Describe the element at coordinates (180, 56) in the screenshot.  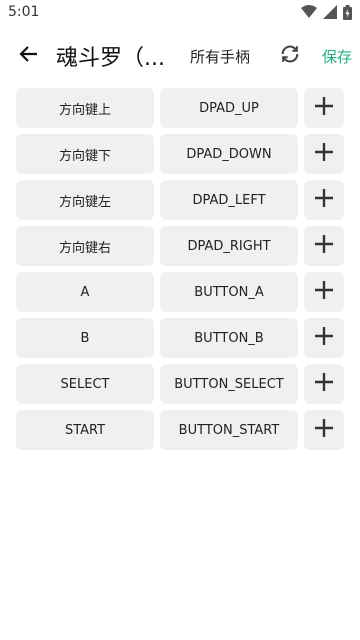
I see `app-bar: 魂斗罗（... 所有手柄 保存` at that location.